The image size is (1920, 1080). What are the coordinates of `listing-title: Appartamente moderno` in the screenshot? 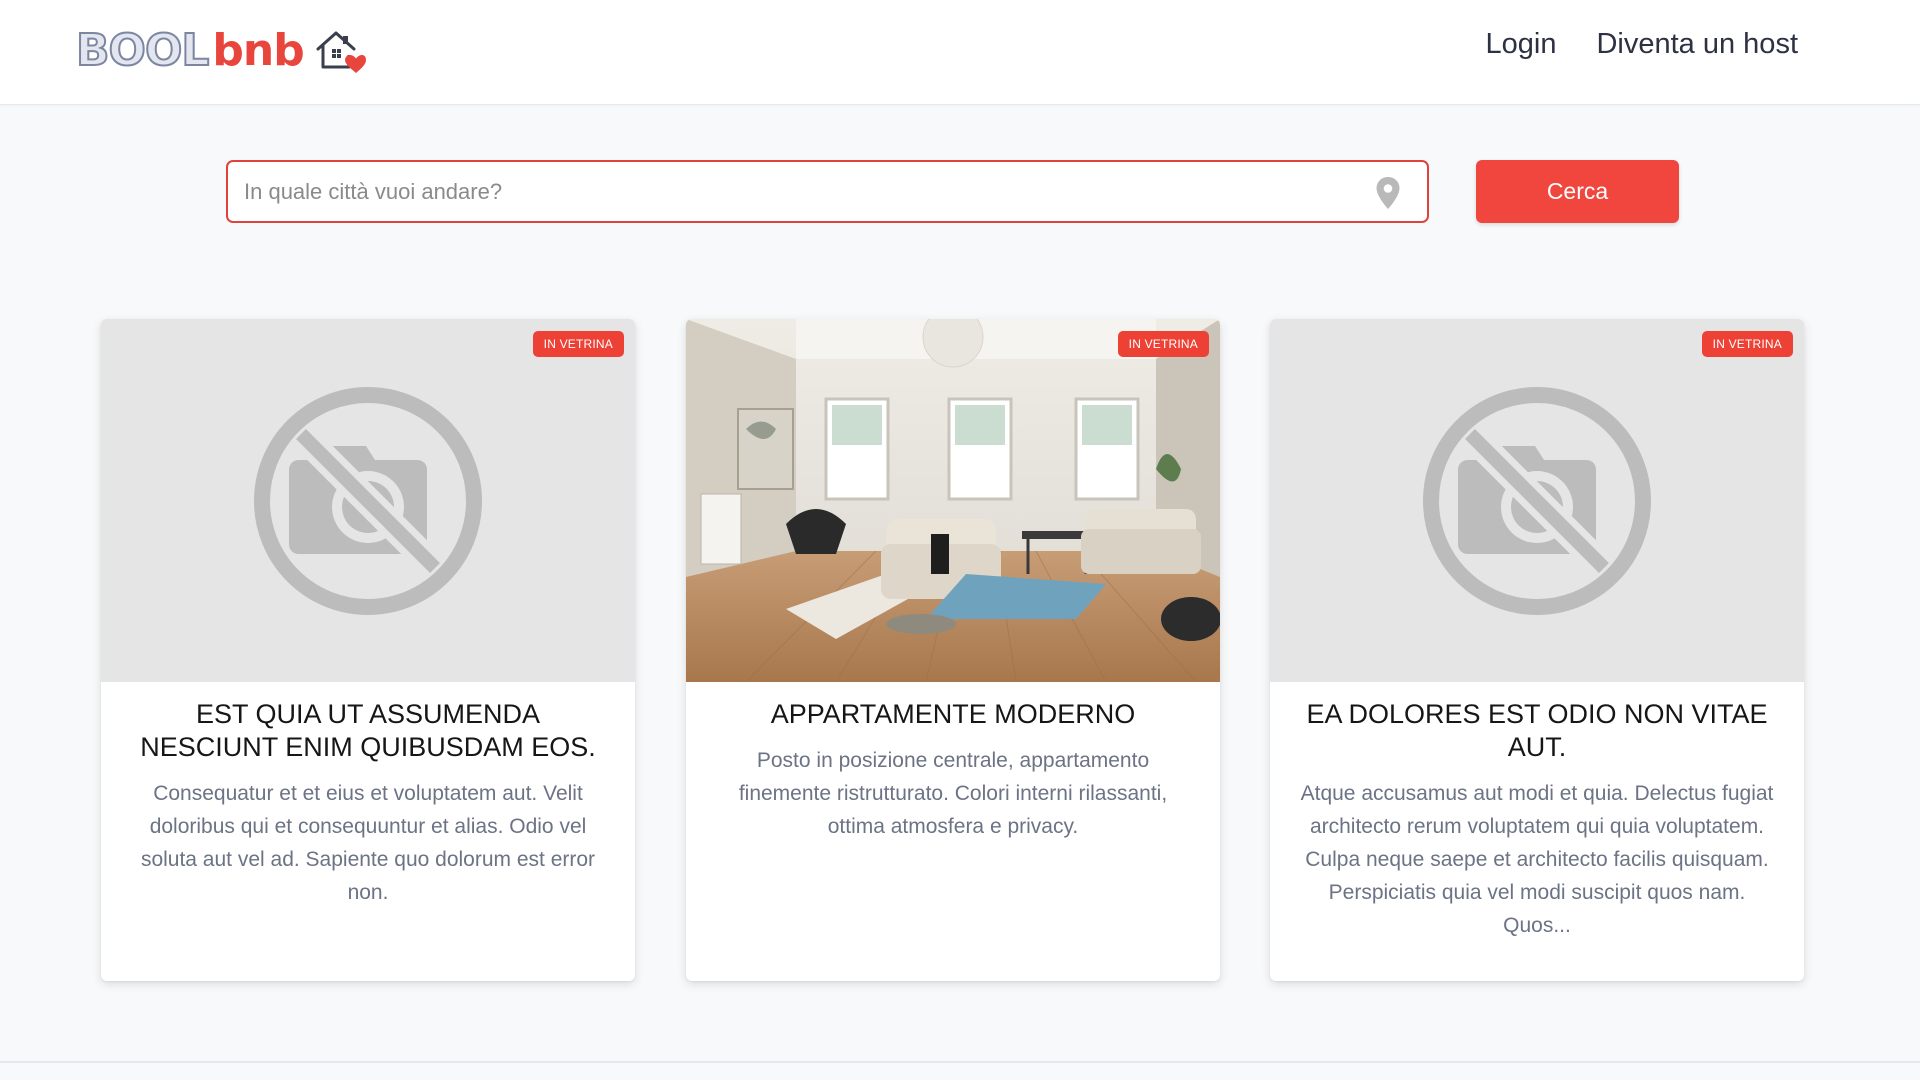 It's located at (953, 714).